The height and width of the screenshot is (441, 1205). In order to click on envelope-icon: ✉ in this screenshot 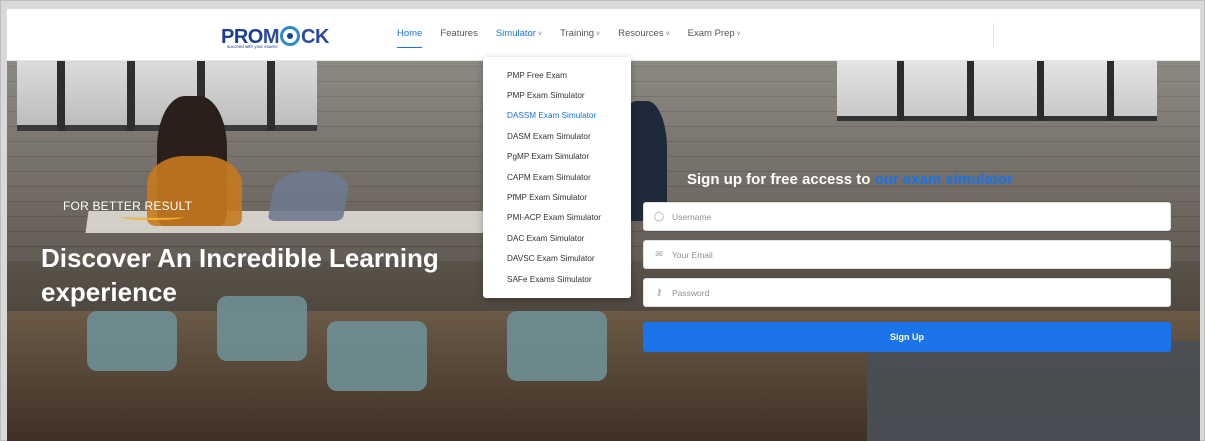, I will do `click(659, 254)`.